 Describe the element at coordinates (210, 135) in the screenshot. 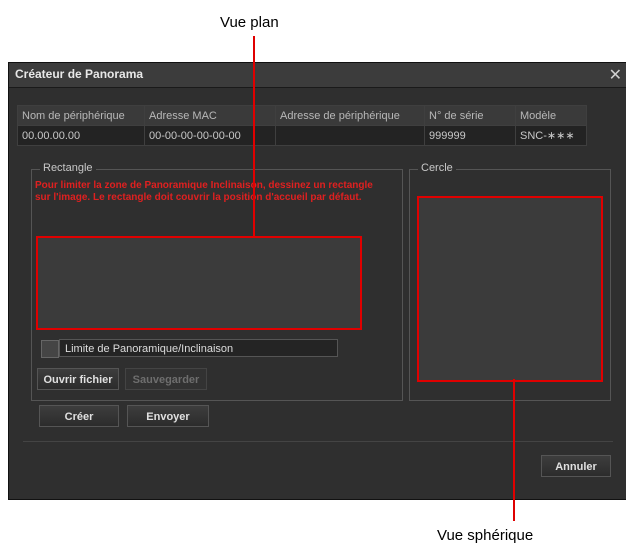

I see `cell-mac: 00-00-00-00-00-00` at that location.